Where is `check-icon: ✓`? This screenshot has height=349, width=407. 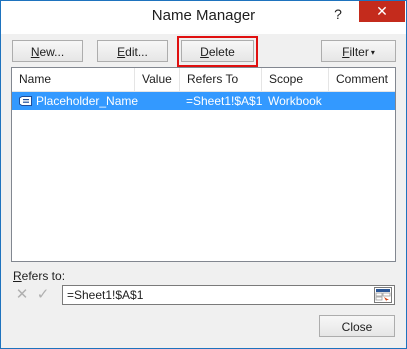 check-icon: ✓ is located at coordinates (43, 295).